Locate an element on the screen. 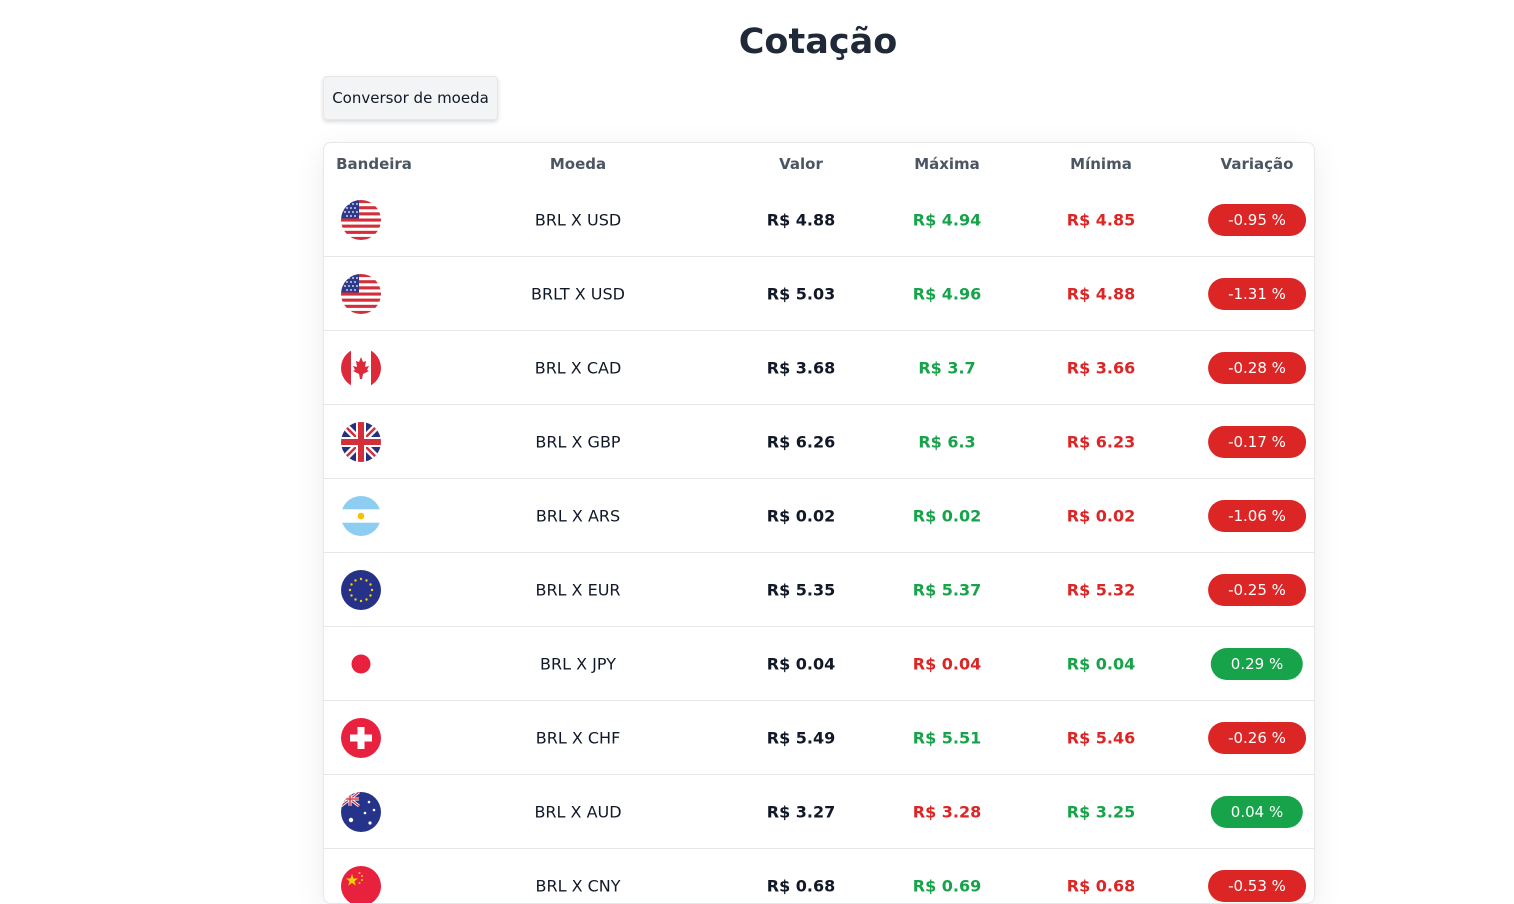 The image size is (1514, 904). quote-value: R$ 3.27 is located at coordinates (801, 811).